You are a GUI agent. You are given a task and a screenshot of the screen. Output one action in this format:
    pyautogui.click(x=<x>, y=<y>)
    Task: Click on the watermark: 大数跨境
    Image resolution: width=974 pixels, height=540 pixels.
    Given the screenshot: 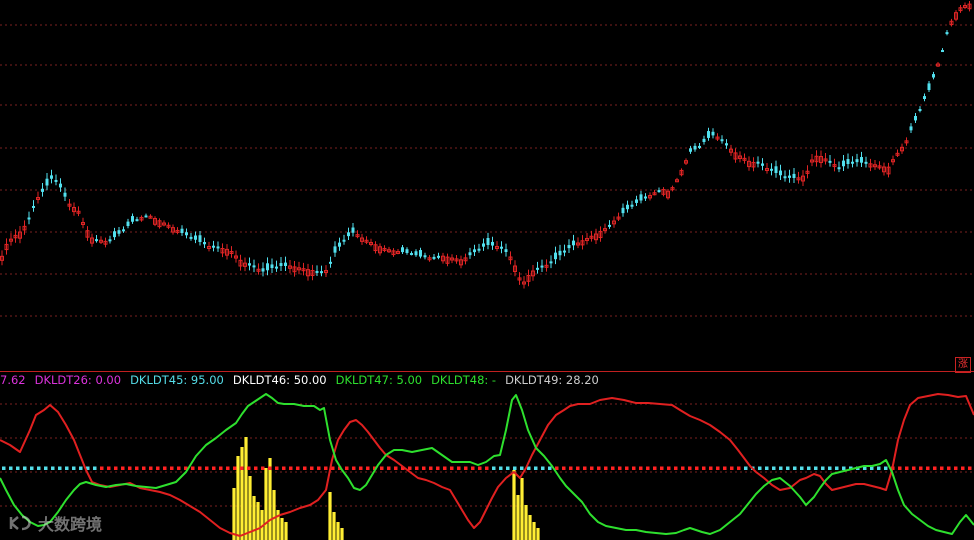 What is the action you would take?
    pyautogui.click(x=55, y=523)
    